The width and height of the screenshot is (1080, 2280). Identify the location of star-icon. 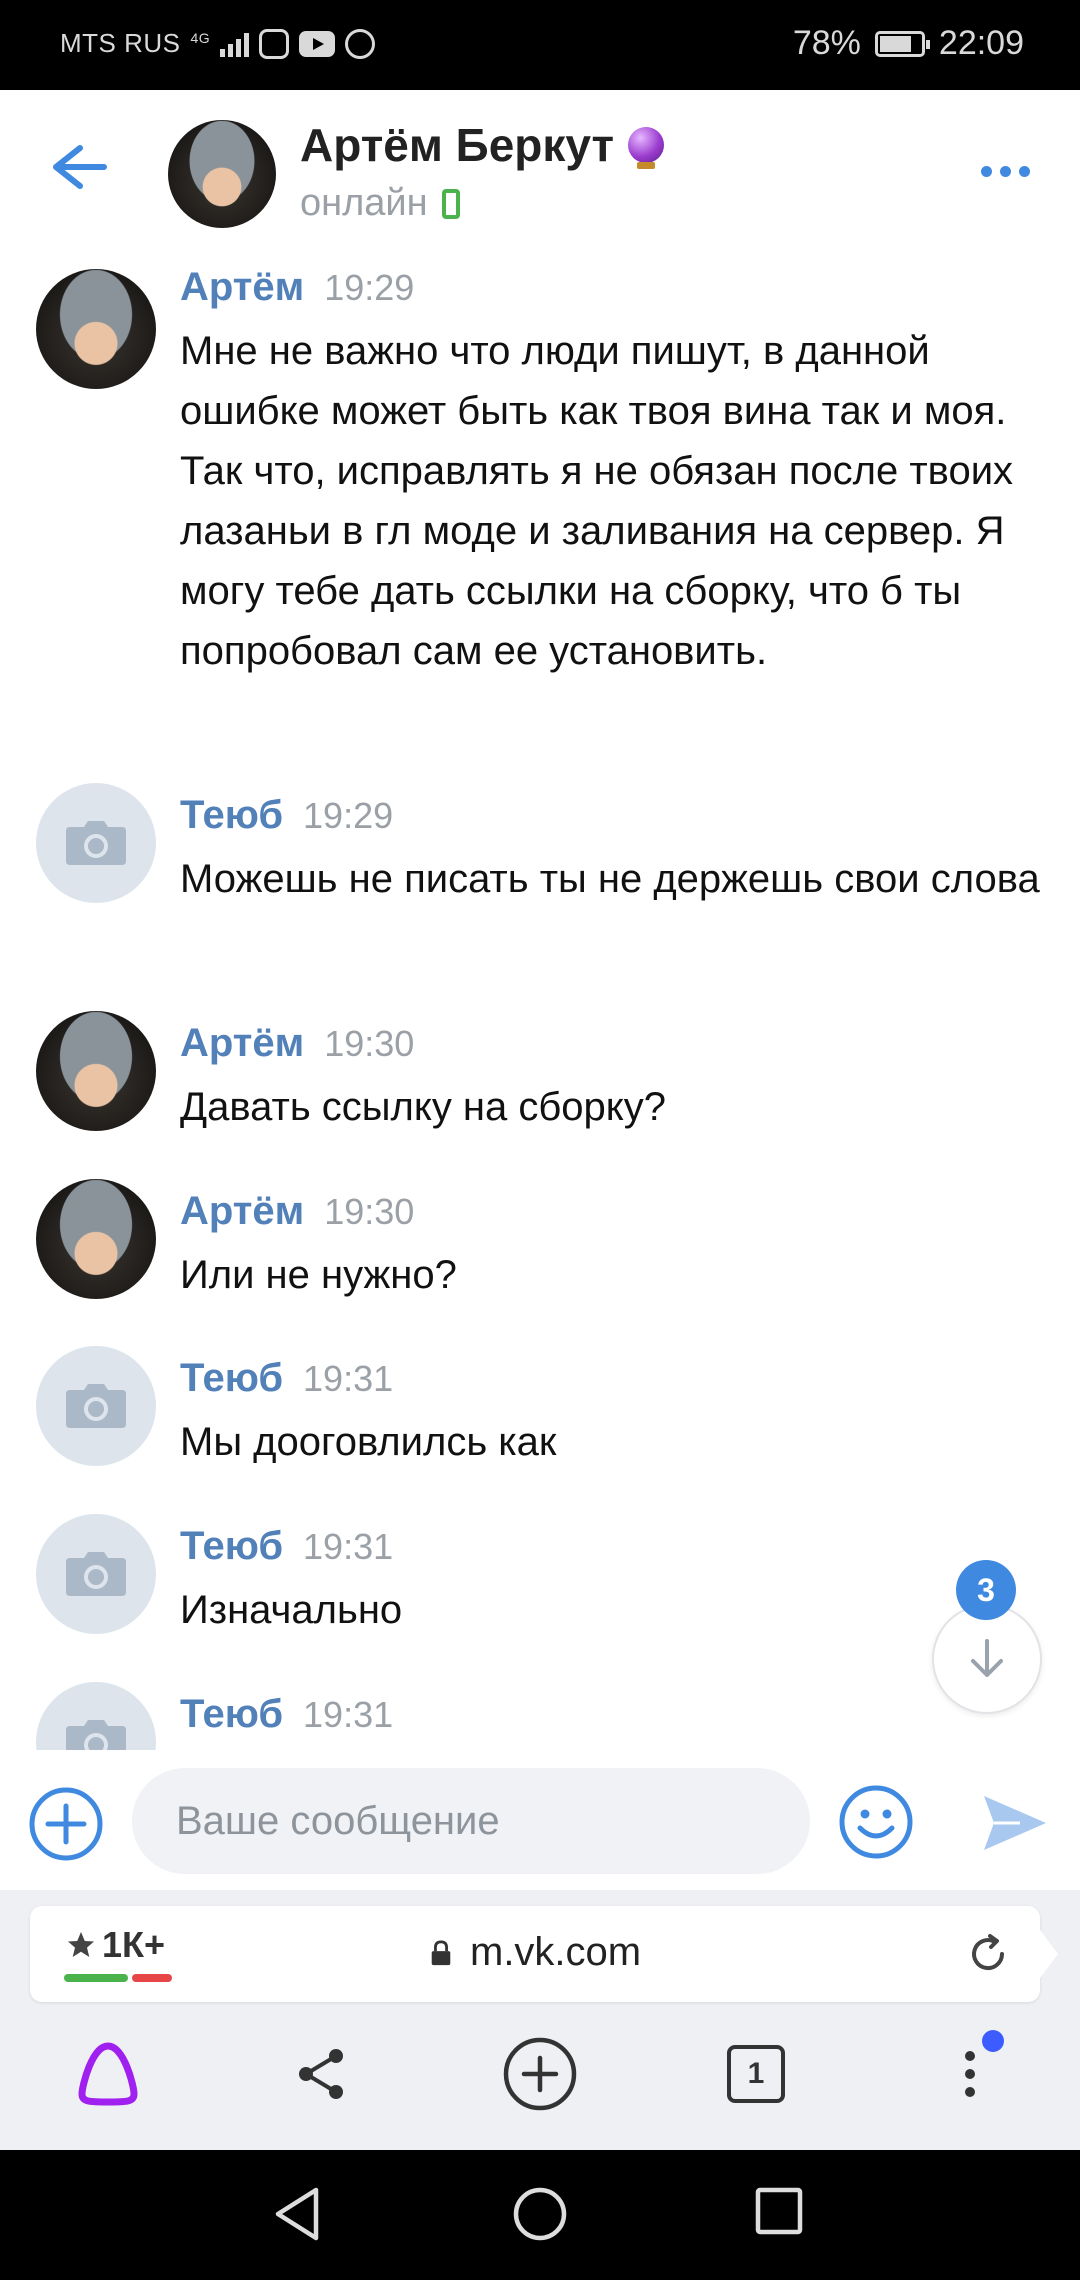
(81, 1944).